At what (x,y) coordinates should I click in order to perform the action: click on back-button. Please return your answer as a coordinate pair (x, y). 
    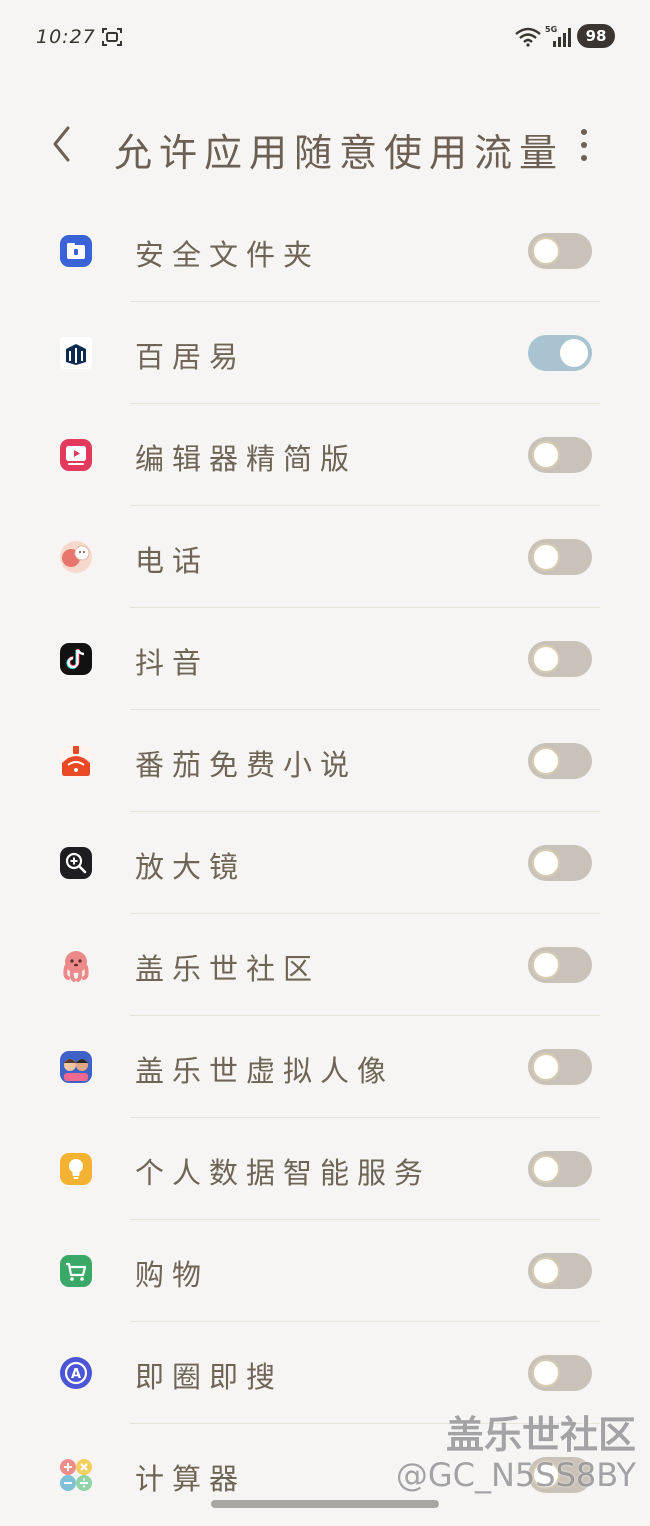
    Looking at the image, I should click on (64, 144).